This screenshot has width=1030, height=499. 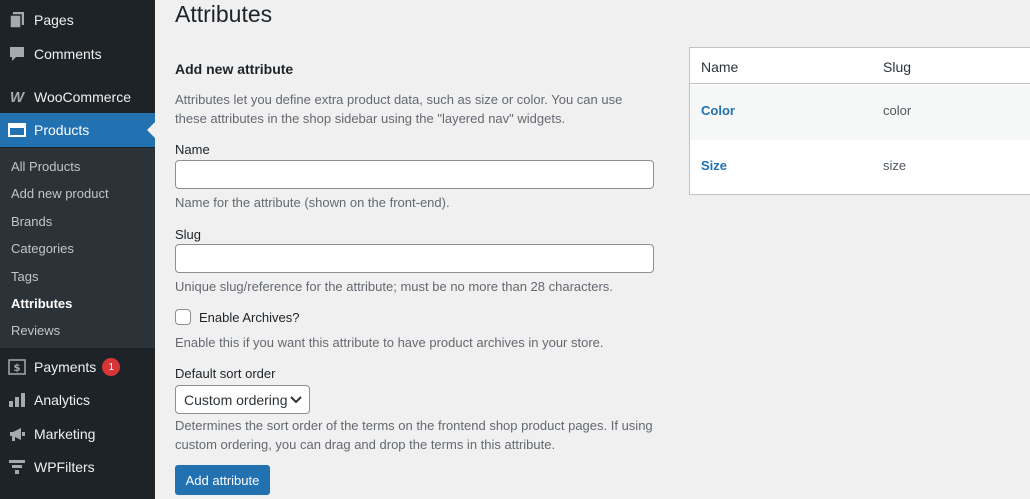 What do you see at coordinates (35, 330) in the screenshot?
I see `submenu-reviews: Reviews` at bounding box center [35, 330].